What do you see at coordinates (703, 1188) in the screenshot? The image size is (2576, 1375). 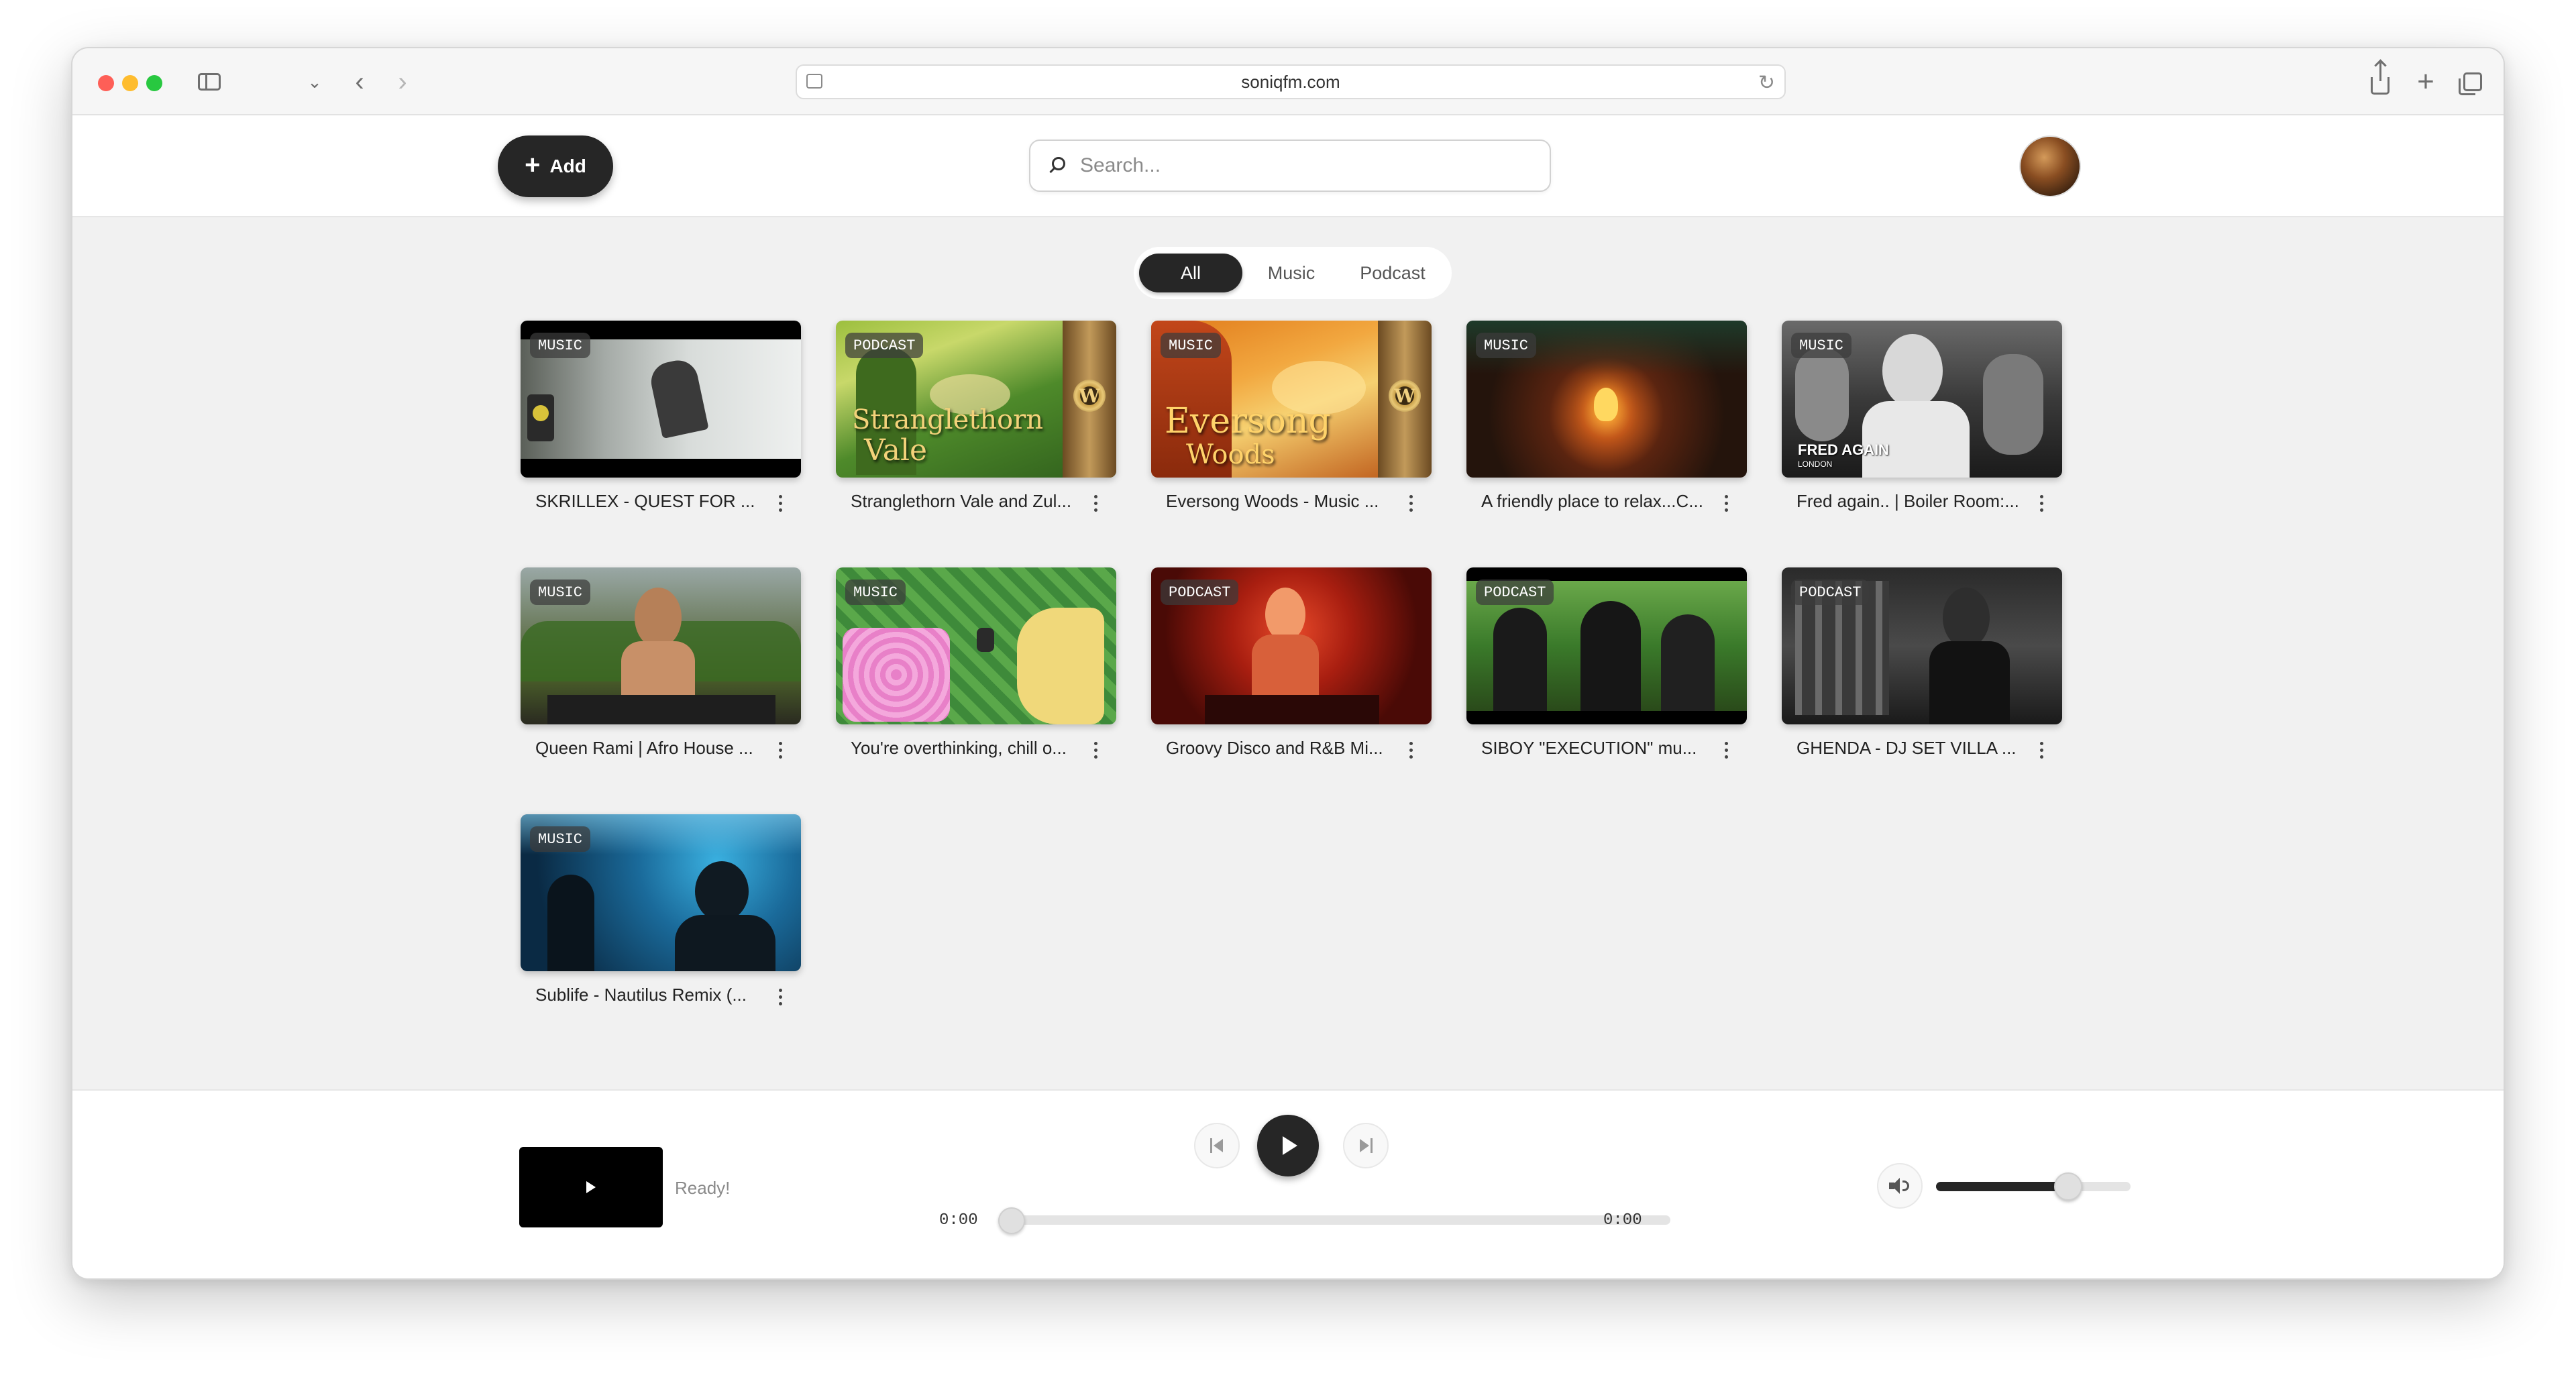 I see `player-status: Ready!` at bounding box center [703, 1188].